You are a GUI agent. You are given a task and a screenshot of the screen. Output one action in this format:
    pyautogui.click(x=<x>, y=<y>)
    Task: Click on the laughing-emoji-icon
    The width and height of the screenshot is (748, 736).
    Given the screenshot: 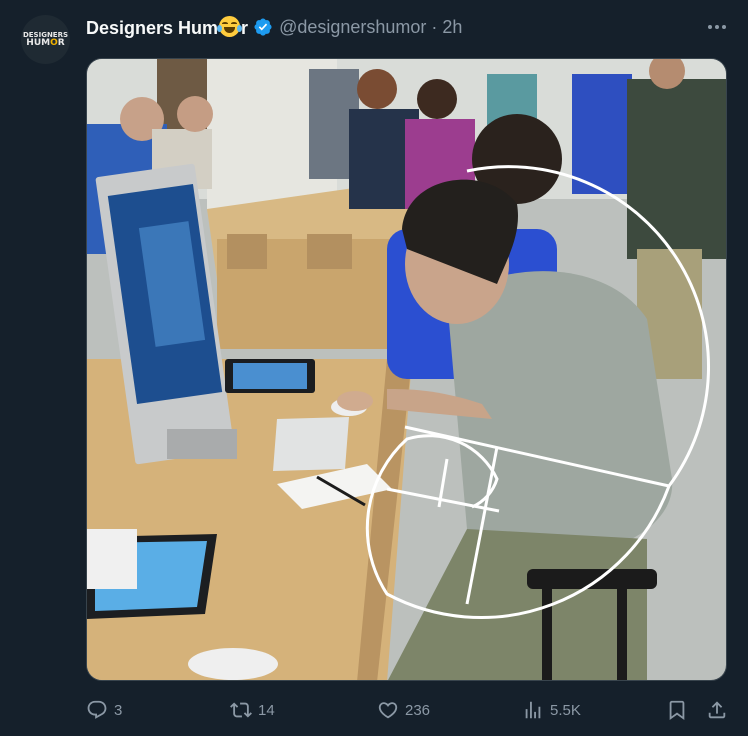 What is the action you would take?
    pyautogui.click(x=230, y=26)
    